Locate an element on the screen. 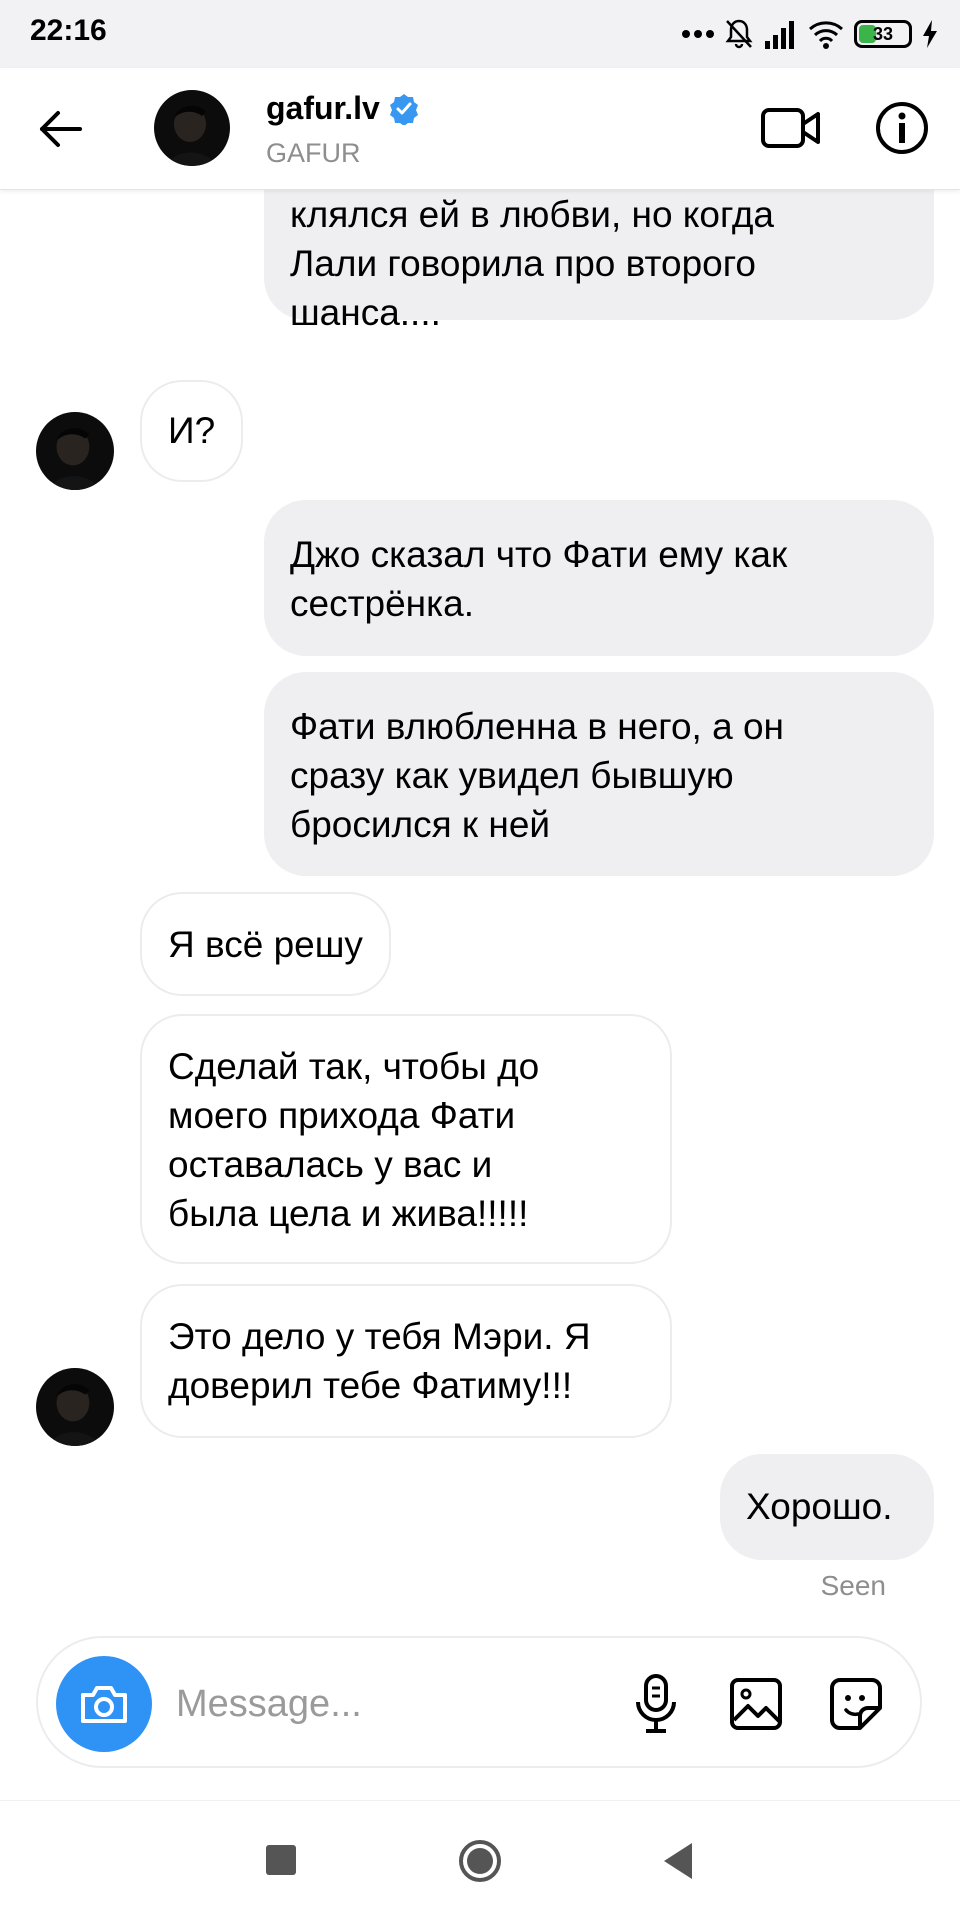 The image size is (960, 1920). system-navbar is located at coordinates (480, 1860).